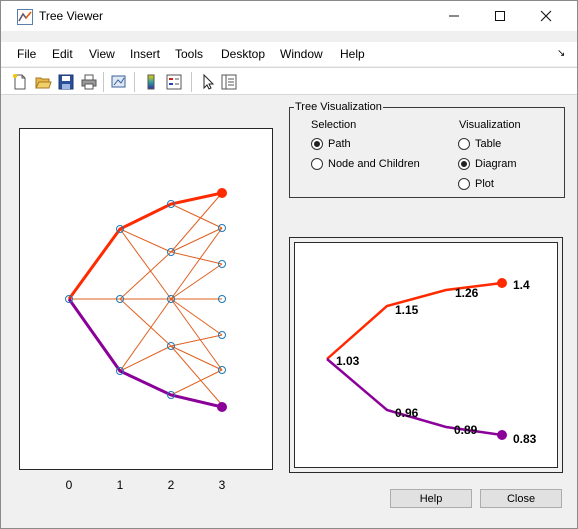 Image resolution: width=578 pixels, height=529 pixels. I want to click on radio-plot-label: Plot, so click(484, 184).